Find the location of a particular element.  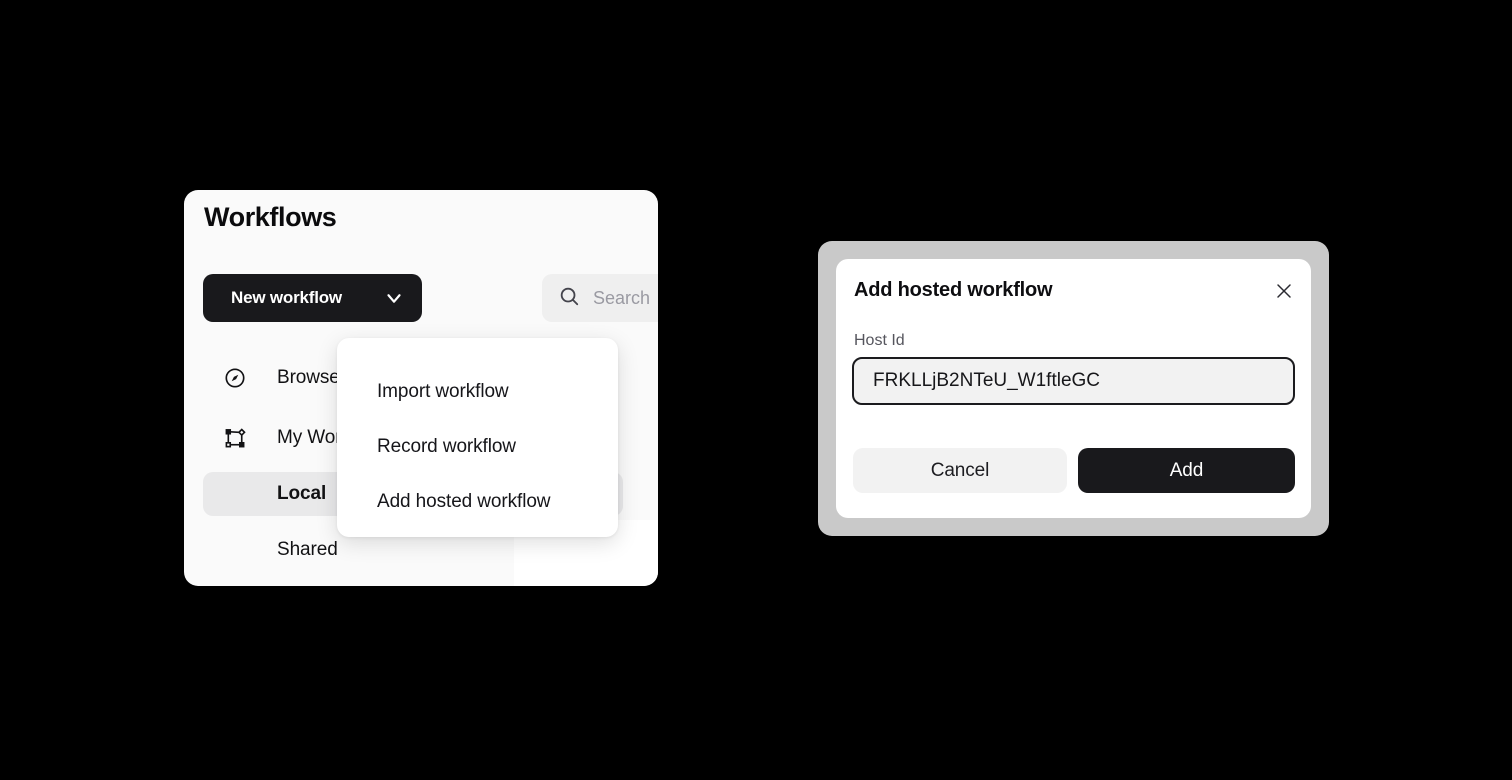

new-workflow-dropdown-toggle is located at coordinates (393, 298).